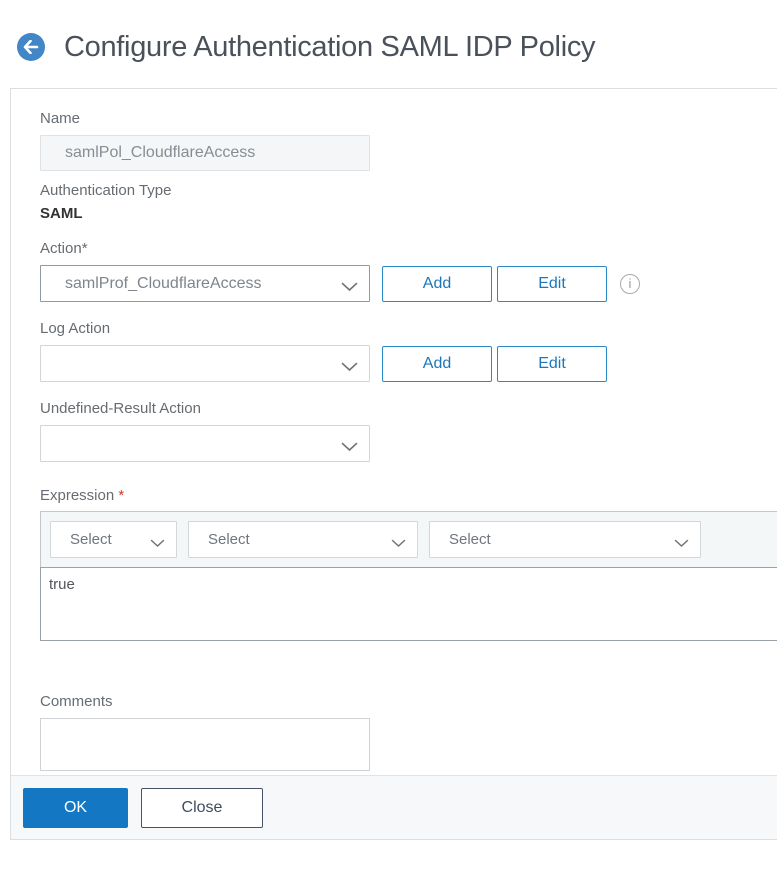  Describe the element at coordinates (163, 283) in the screenshot. I see `action-select-value: samlProf_CloudflareAccess` at that location.